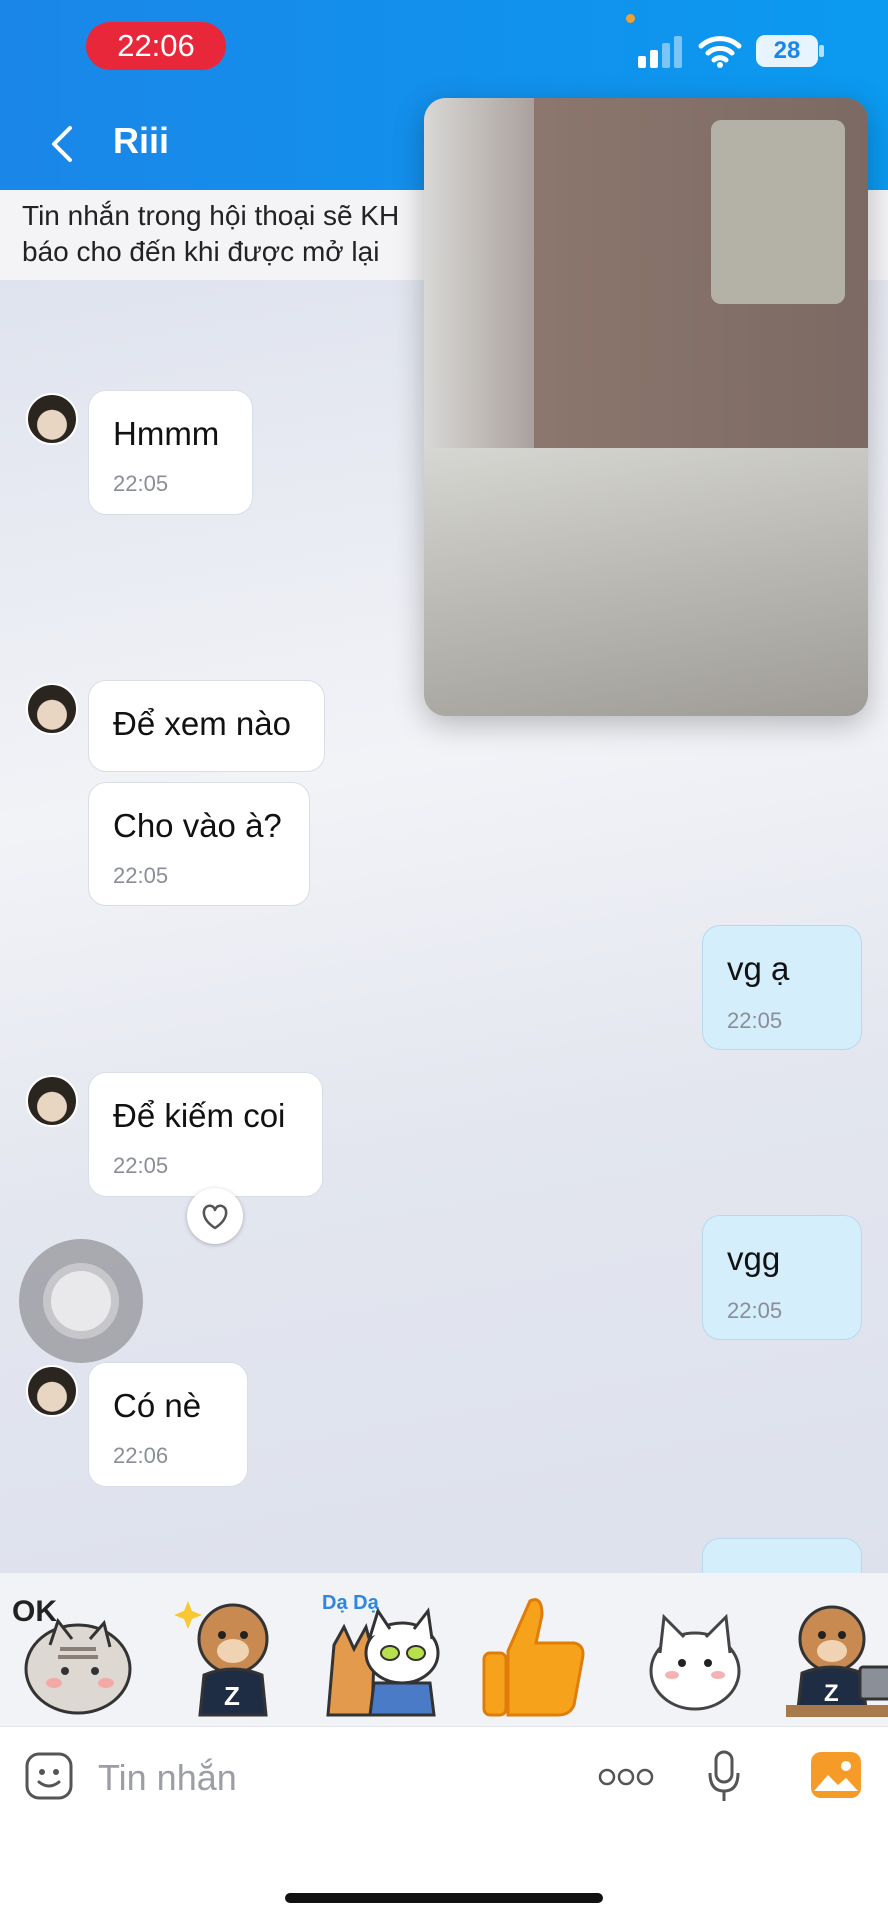 This screenshot has height=1921, width=888. I want to click on battery-level: 28, so click(787, 50).